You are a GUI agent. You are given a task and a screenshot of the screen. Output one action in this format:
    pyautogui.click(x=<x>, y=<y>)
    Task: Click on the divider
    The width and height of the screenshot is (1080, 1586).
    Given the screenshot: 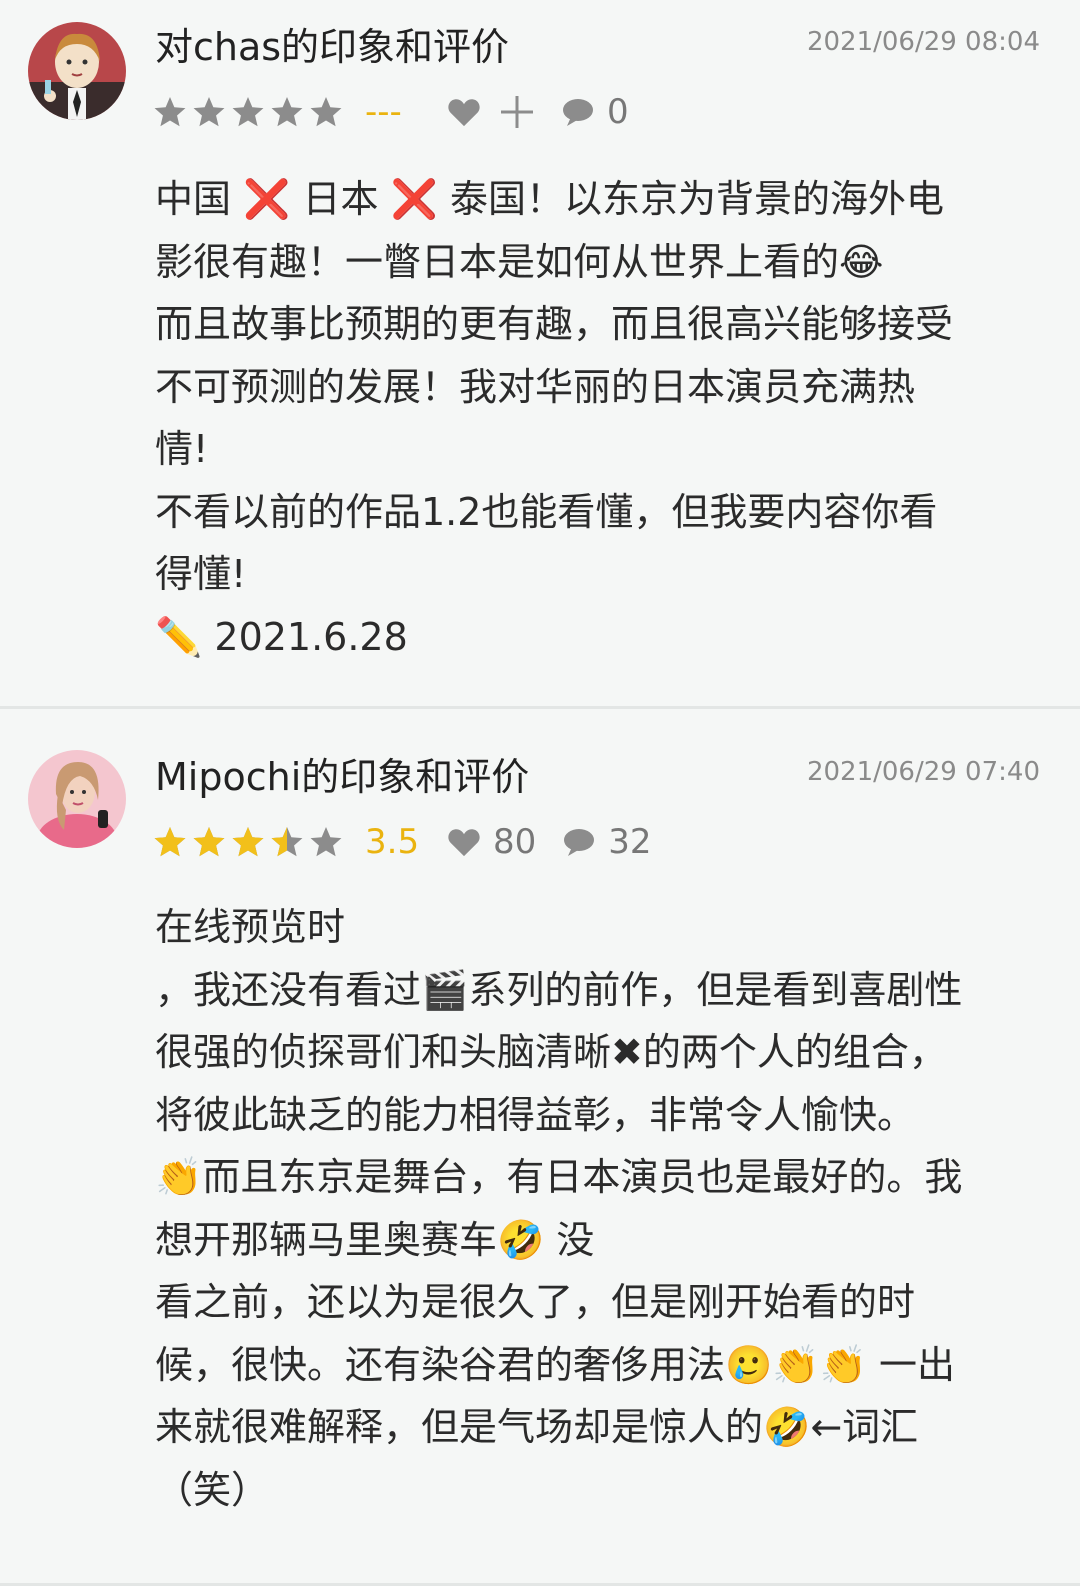 What is the action you would take?
    pyautogui.click(x=540, y=707)
    